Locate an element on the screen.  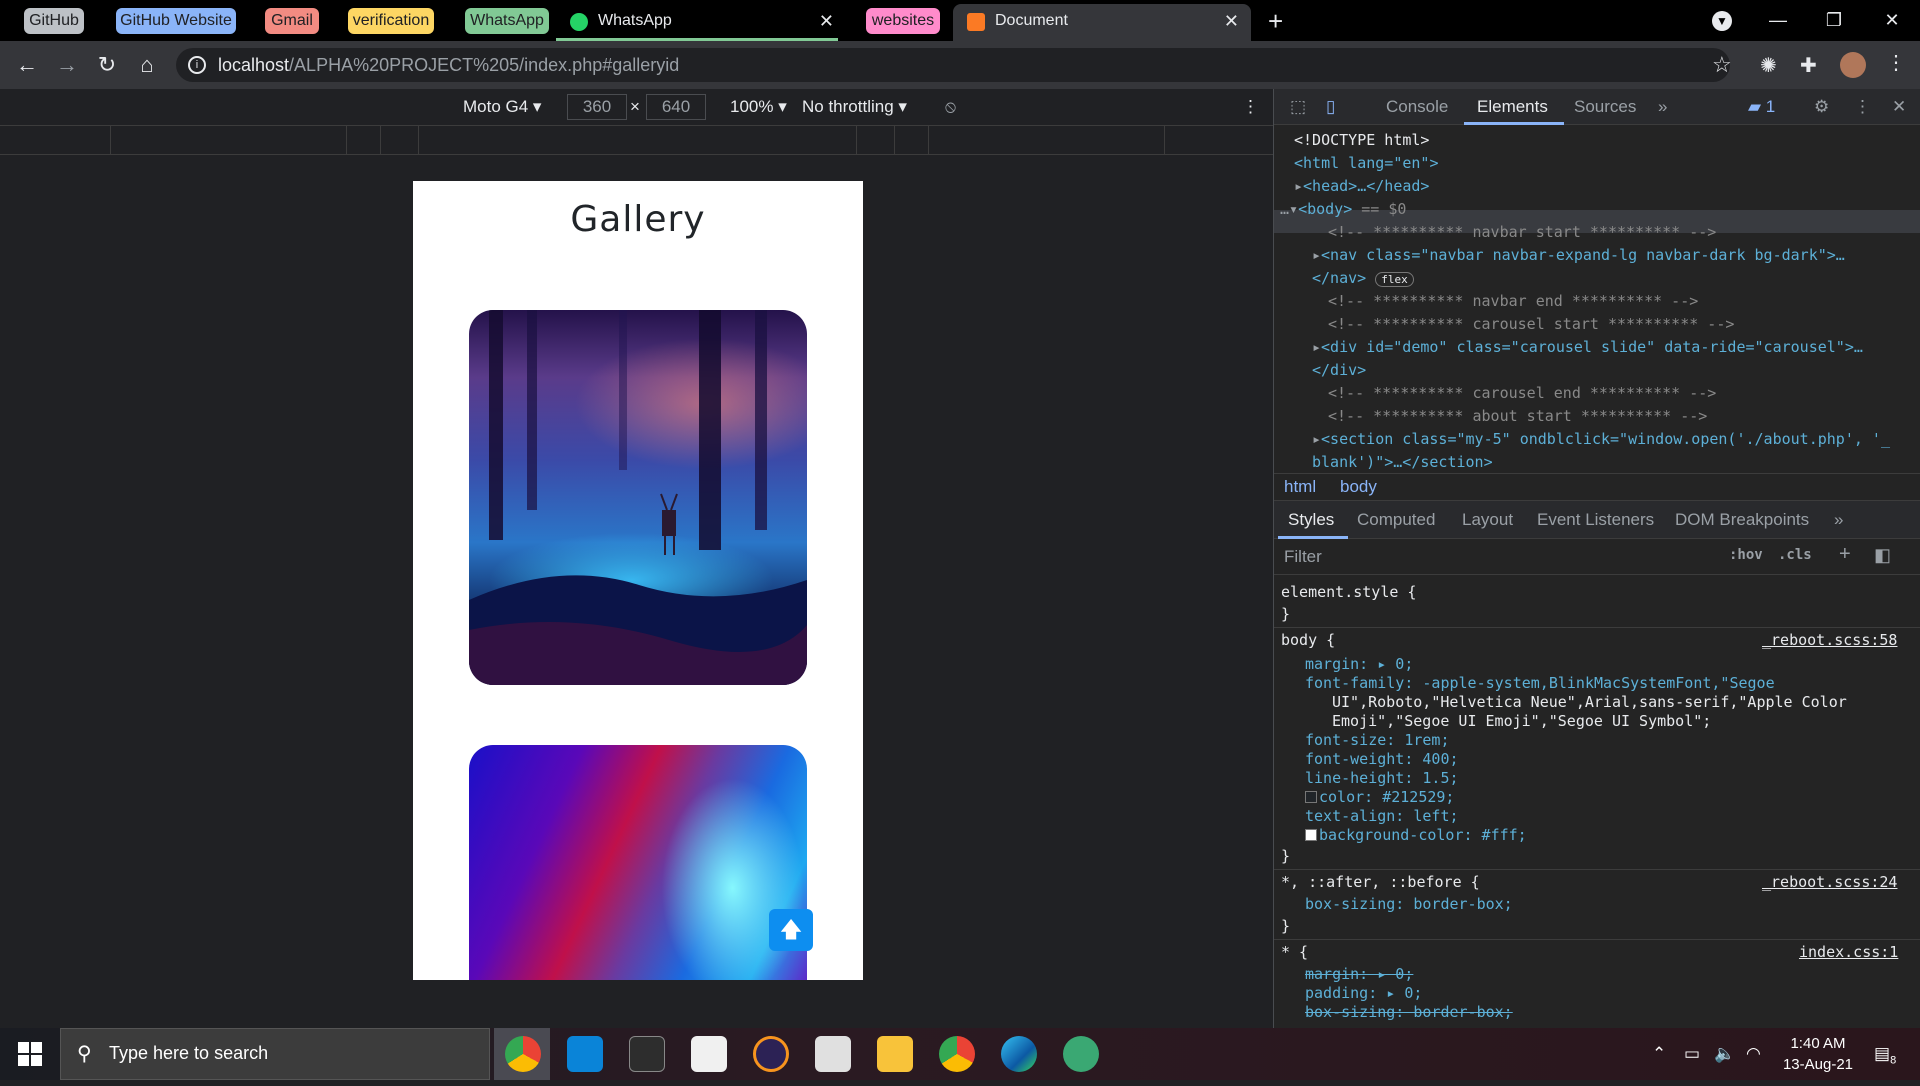
css-property: color: #212529; is located at coordinates (1379, 797).